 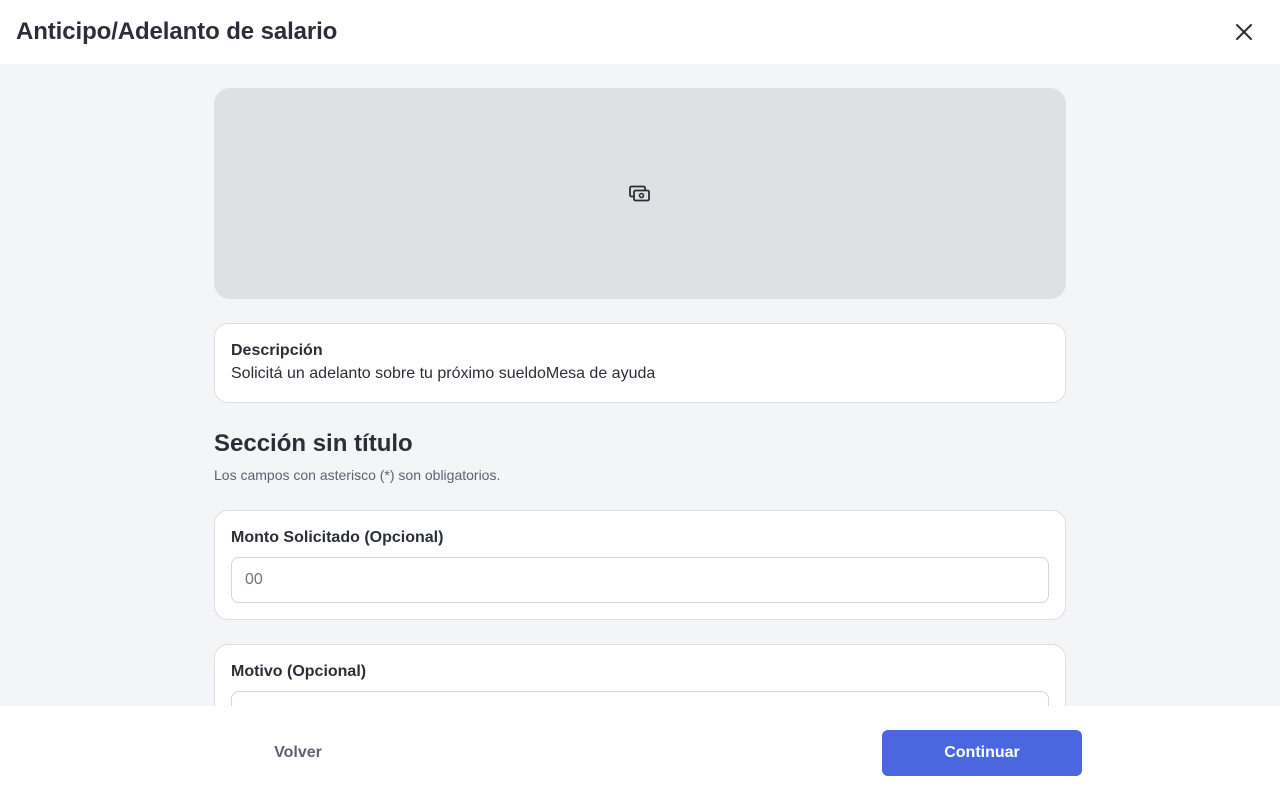 I want to click on money-icon, so click(x=639, y=193).